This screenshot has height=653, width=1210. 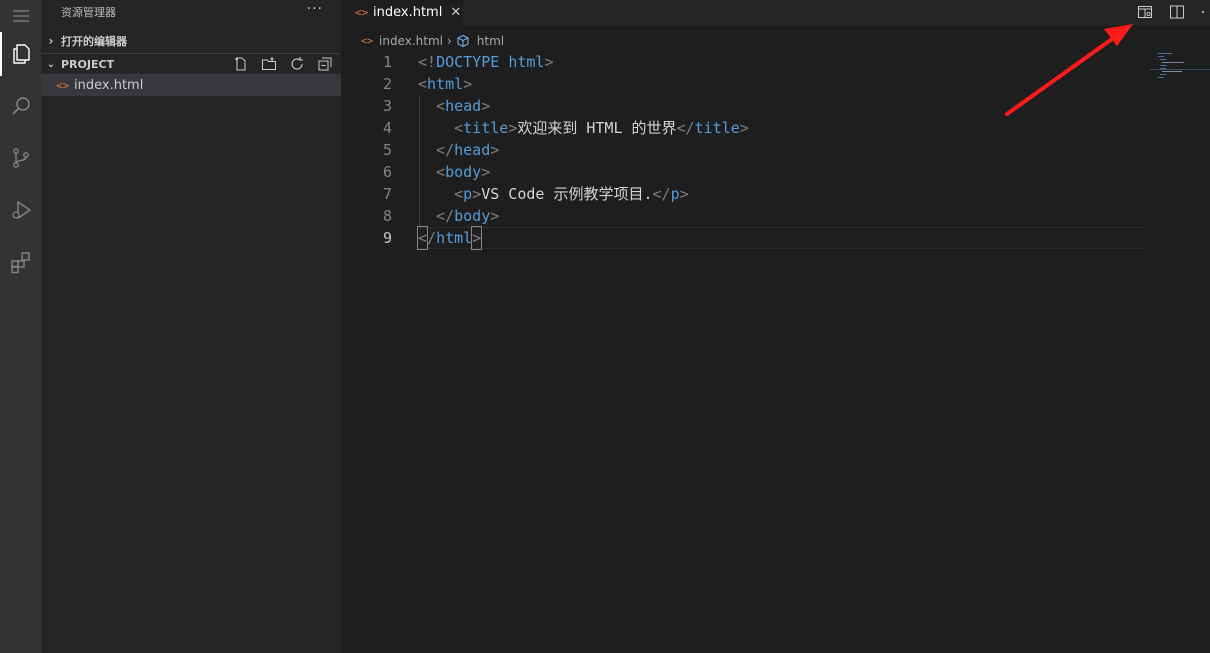 I want to click on line-number: 3, so click(x=387, y=106).